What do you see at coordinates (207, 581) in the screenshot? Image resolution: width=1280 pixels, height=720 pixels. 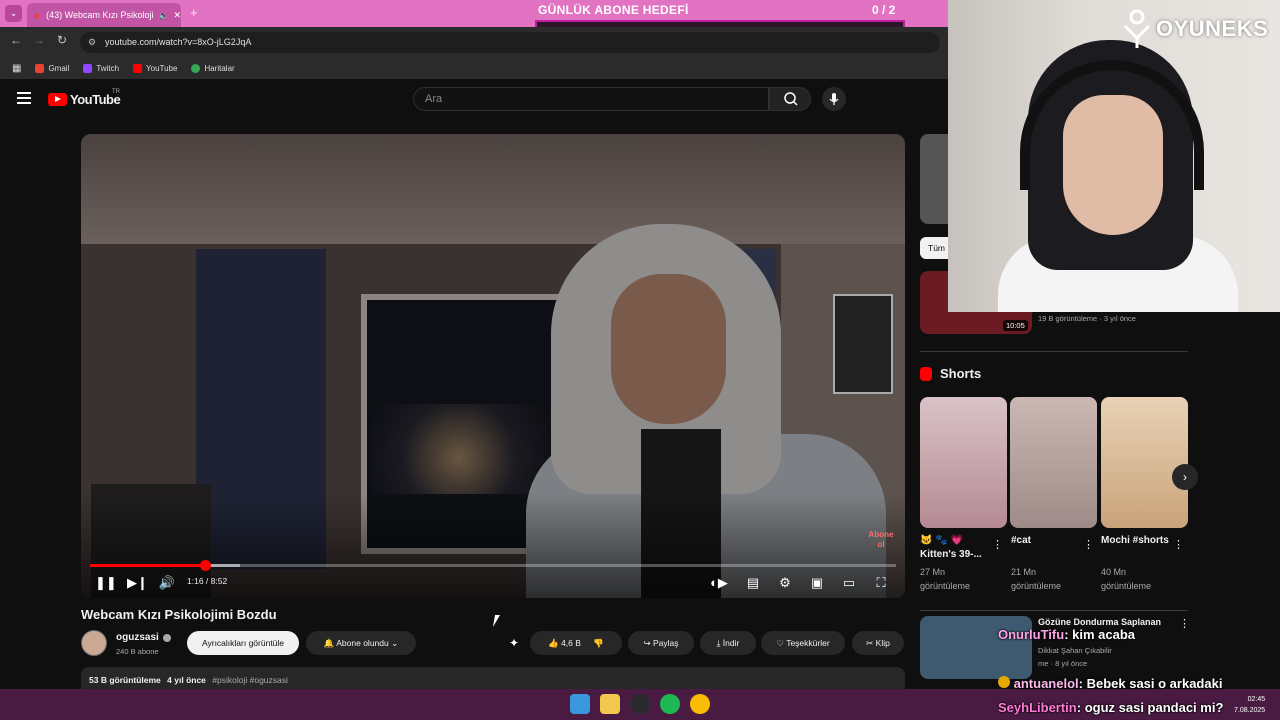 I see `time-display: 1:16 / 8:52` at bounding box center [207, 581].